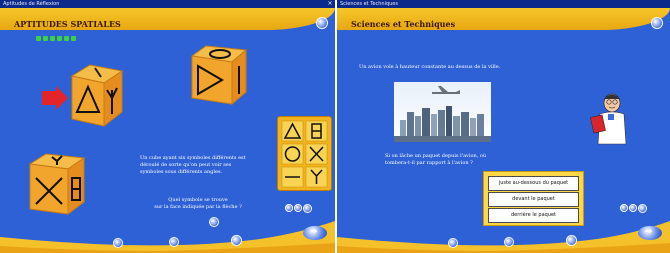 The height and width of the screenshot is (253, 670). I want to click on left-header: APTITUDES SPATIALES, so click(167, 19).